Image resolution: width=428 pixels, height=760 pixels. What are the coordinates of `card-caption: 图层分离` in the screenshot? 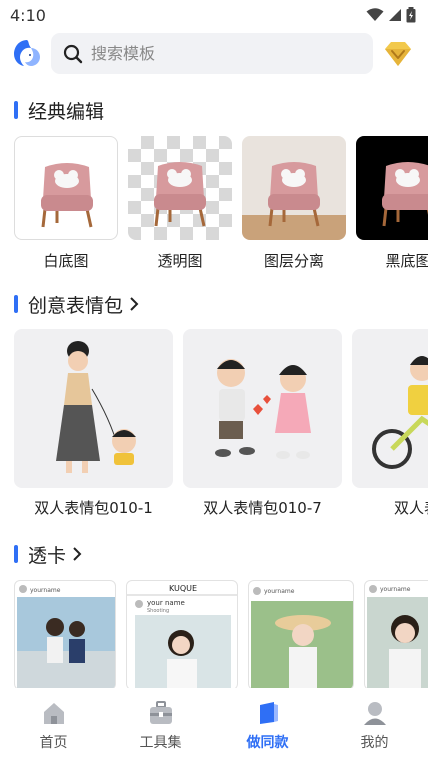 It's located at (293, 261).